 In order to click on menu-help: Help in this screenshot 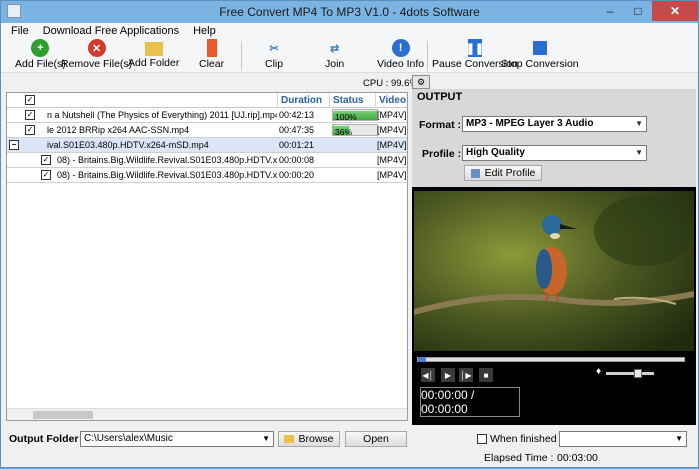, I will do `click(204, 31)`.